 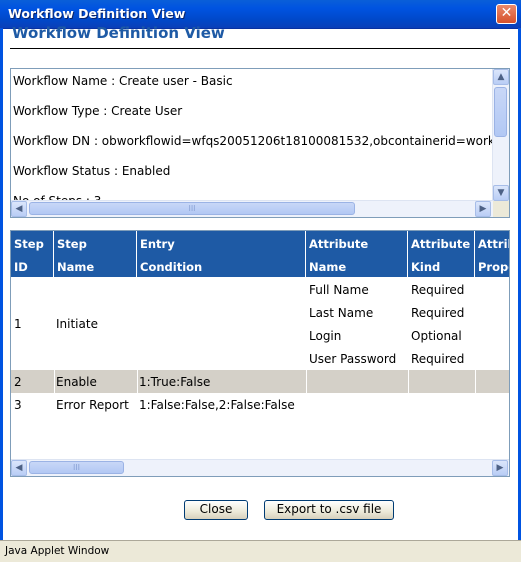 I want to click on attribute-name-cell: User Password, so click(x=353, y=359).